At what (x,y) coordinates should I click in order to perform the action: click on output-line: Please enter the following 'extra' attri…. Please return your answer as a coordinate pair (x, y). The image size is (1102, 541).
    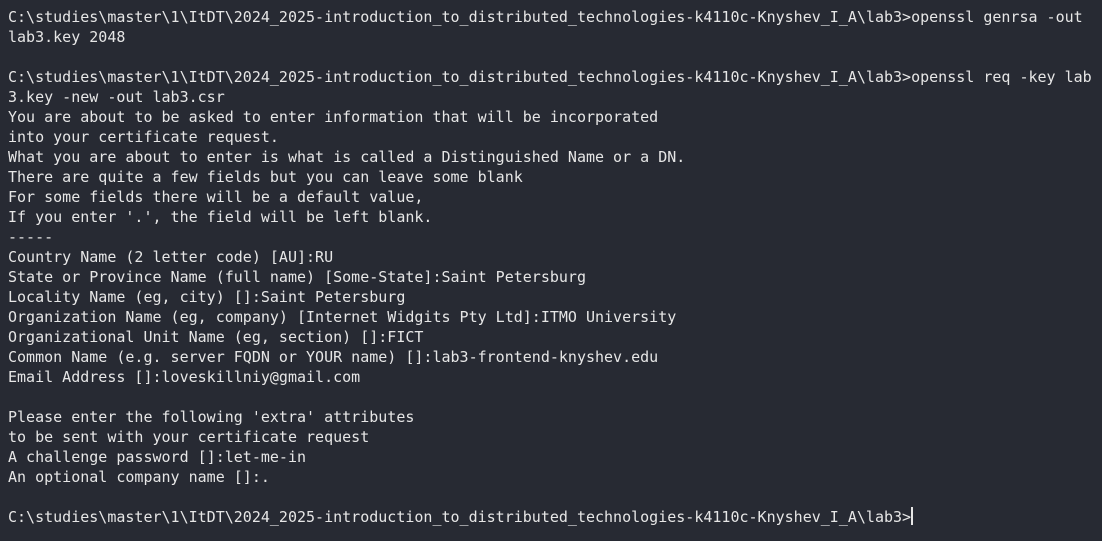
    Looking at the image, I should click on (211, 417).